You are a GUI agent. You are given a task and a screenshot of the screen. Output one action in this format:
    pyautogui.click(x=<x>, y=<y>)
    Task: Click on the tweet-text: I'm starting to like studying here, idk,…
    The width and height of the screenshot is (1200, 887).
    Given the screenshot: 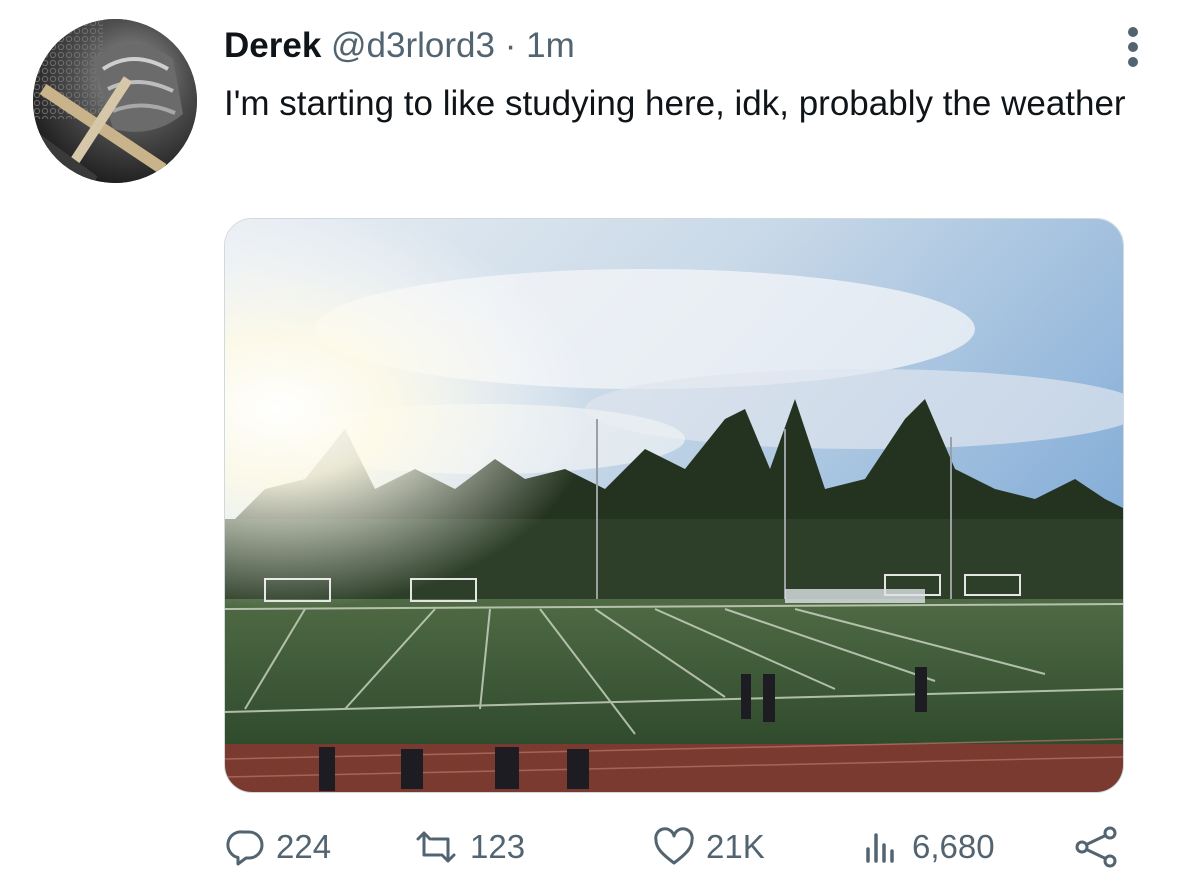 What is the action you would take?
    pyautogui.click(x=675, y=103)
    